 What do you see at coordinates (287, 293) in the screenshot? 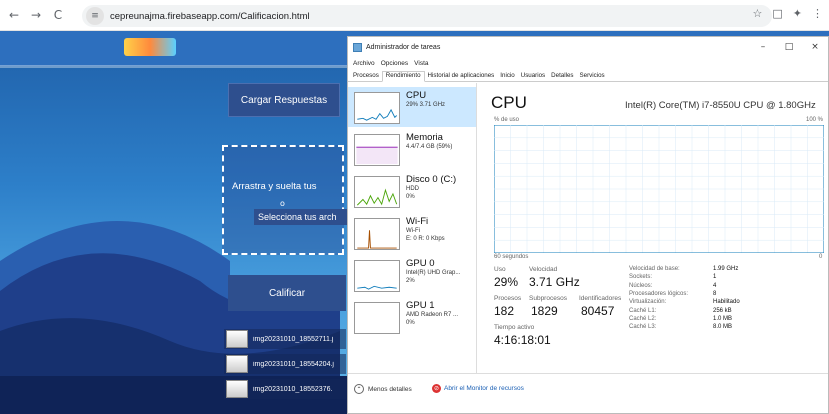
I see `grade-button: Calificar` at bounding box center [287, 293].